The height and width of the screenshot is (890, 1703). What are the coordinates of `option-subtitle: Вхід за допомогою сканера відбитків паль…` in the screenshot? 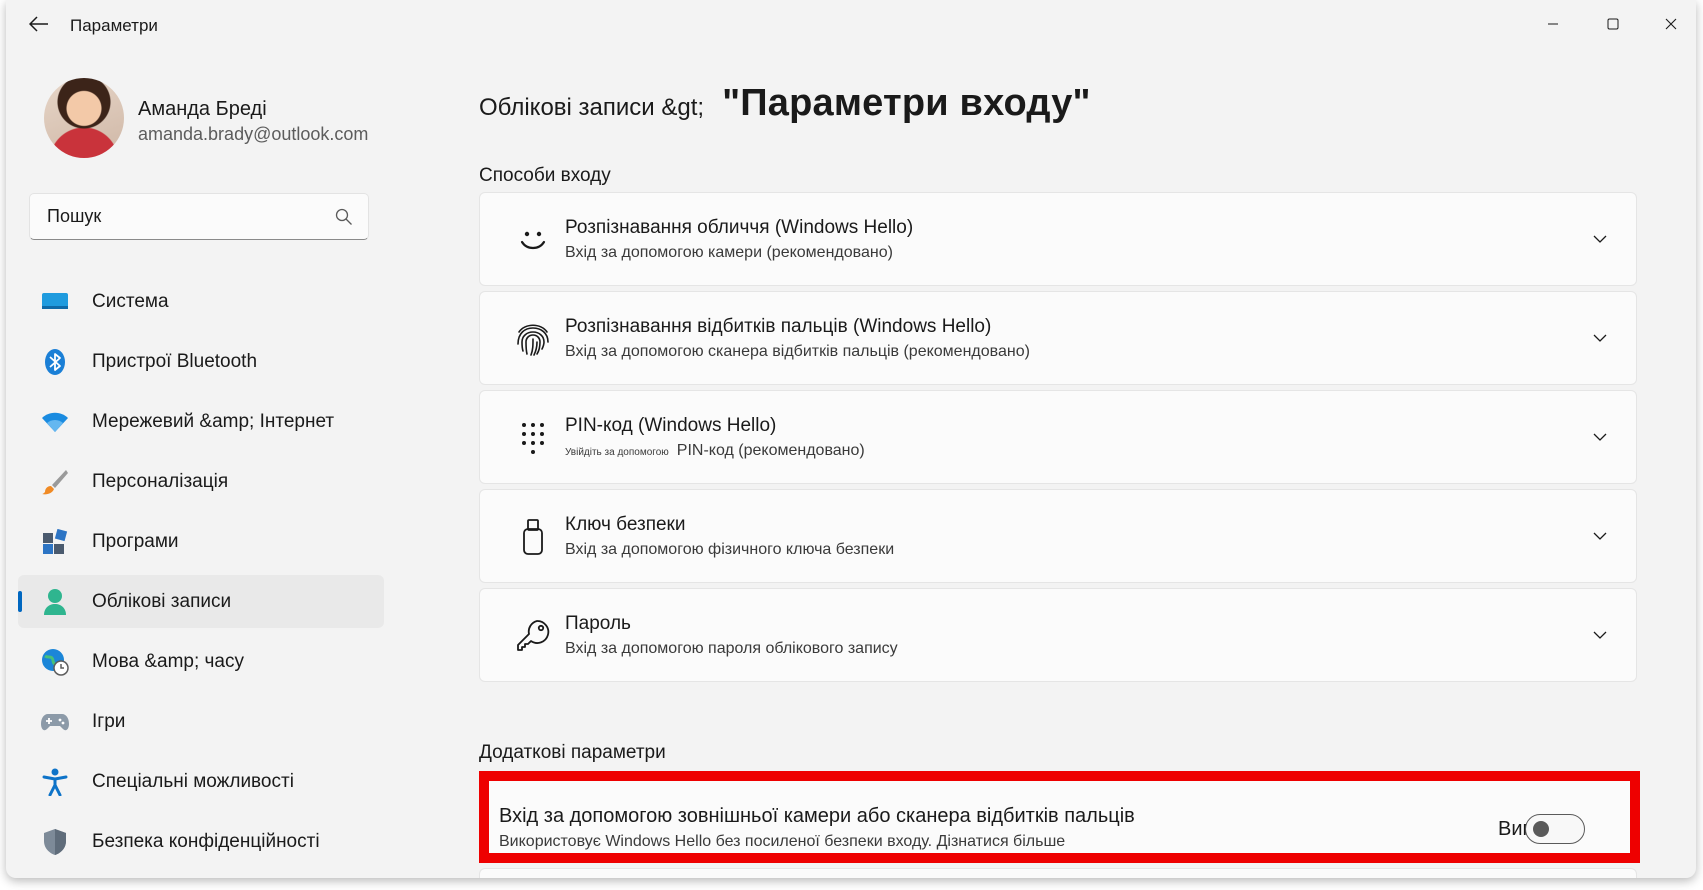 It's located at (797, 351).